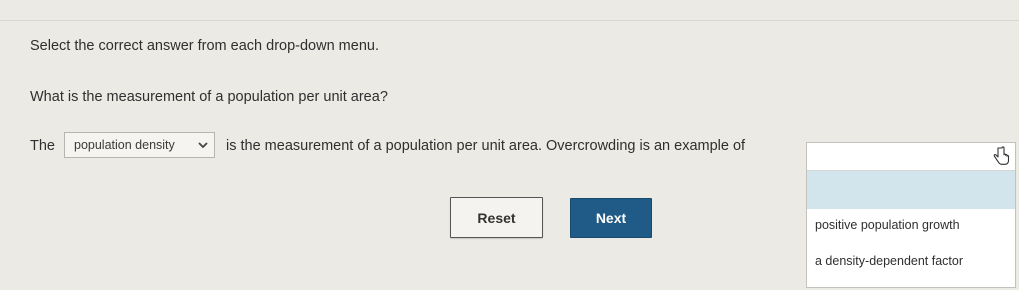  What do you see at coordinates (911, 261) in the screenshot?
I see `dropdown-2-option-density-dependent: a density-dependent factor` at bounding box center [911, 261].